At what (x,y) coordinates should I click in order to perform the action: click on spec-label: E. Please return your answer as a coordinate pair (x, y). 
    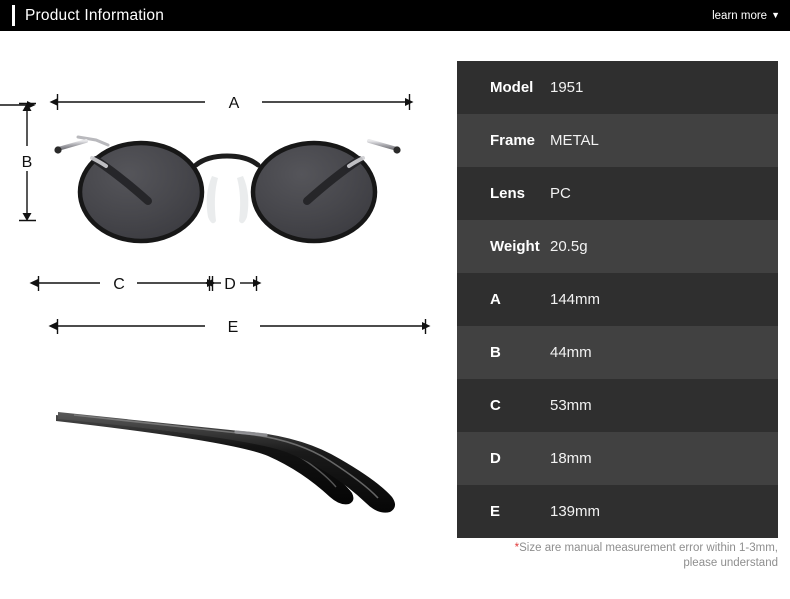
    Looking at the image, I should click on (495, 511).